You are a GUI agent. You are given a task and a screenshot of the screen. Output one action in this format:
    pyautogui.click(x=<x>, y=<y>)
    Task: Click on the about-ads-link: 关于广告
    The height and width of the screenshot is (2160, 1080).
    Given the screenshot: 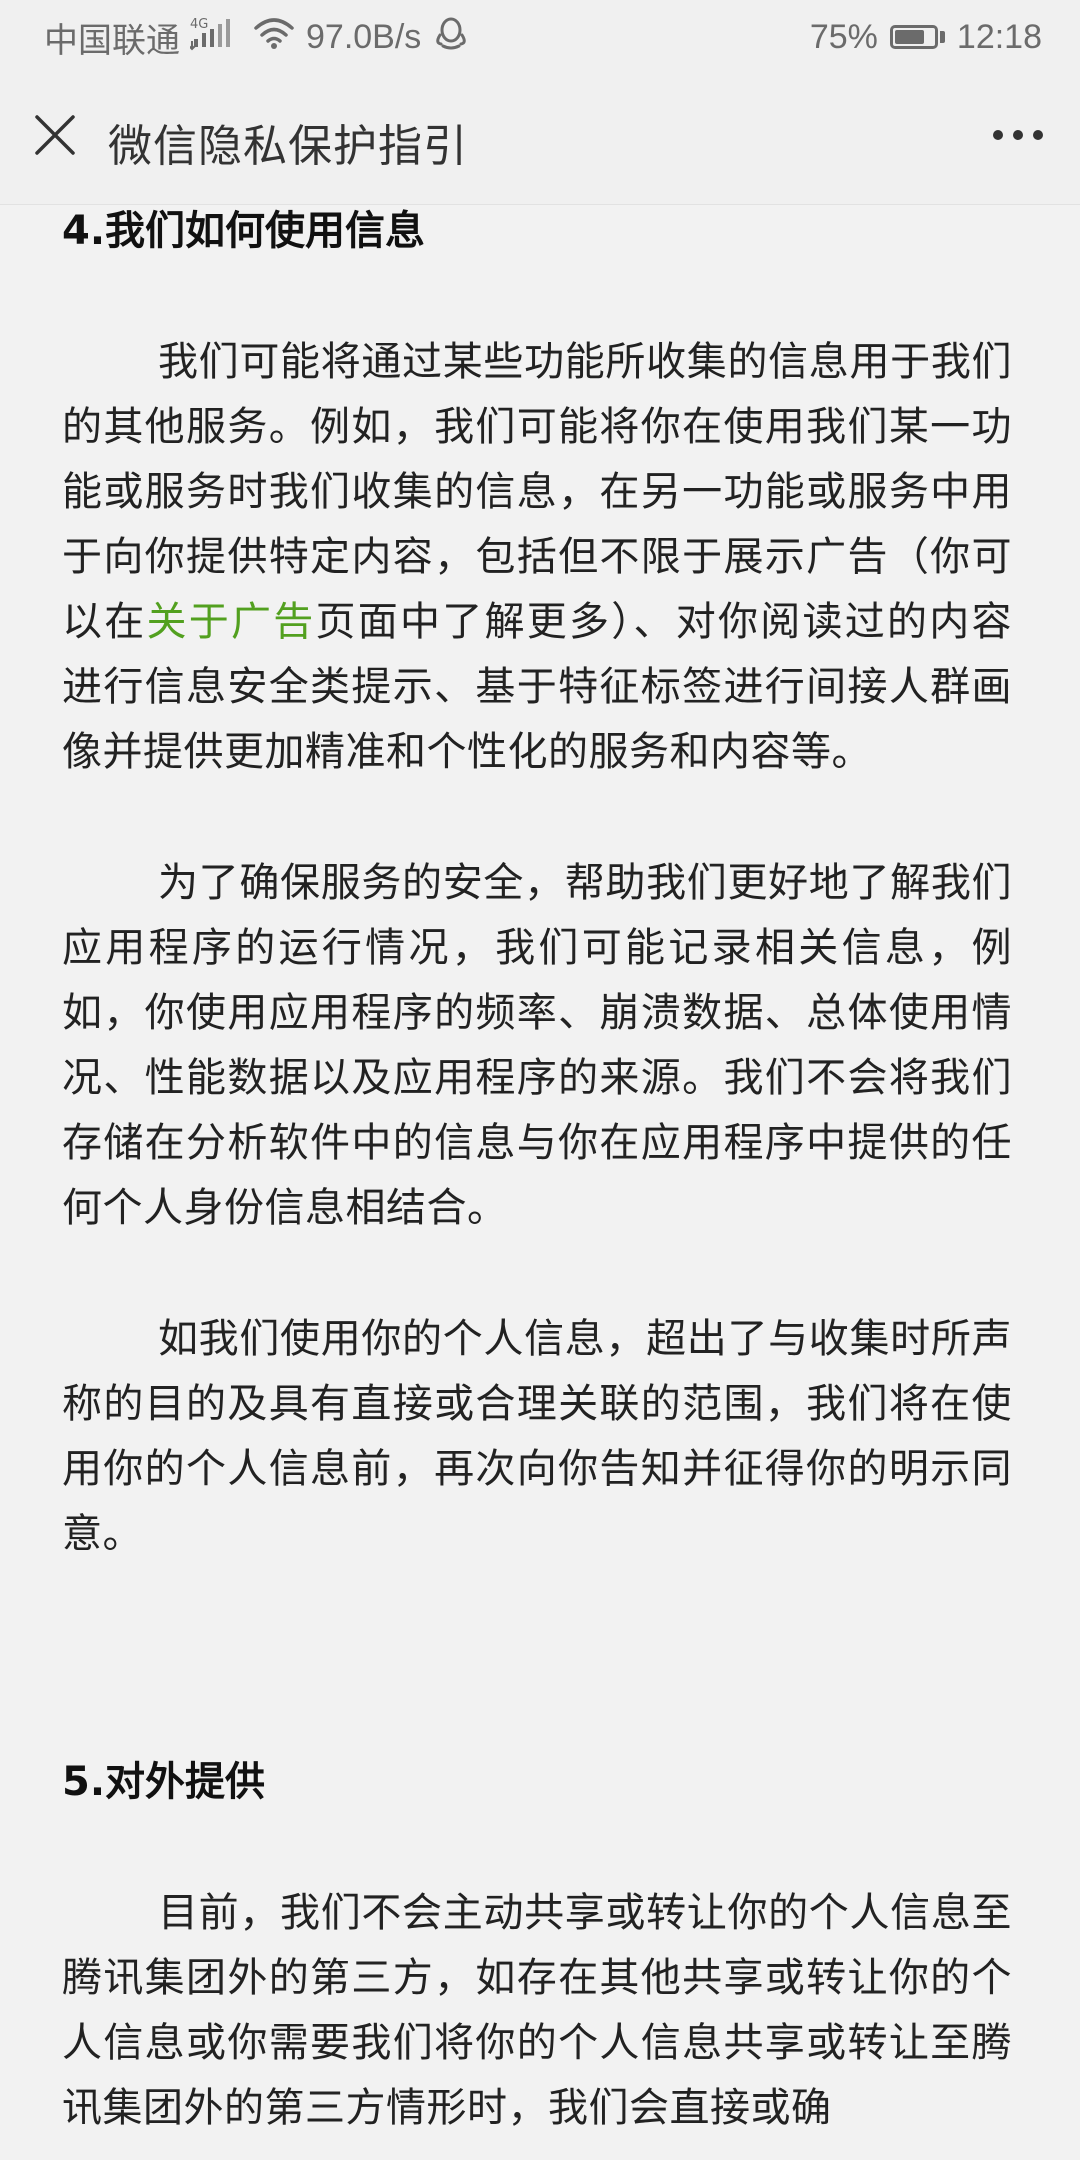 What is the action you would take?
    pyautogui.click(x=231, y=622)
    